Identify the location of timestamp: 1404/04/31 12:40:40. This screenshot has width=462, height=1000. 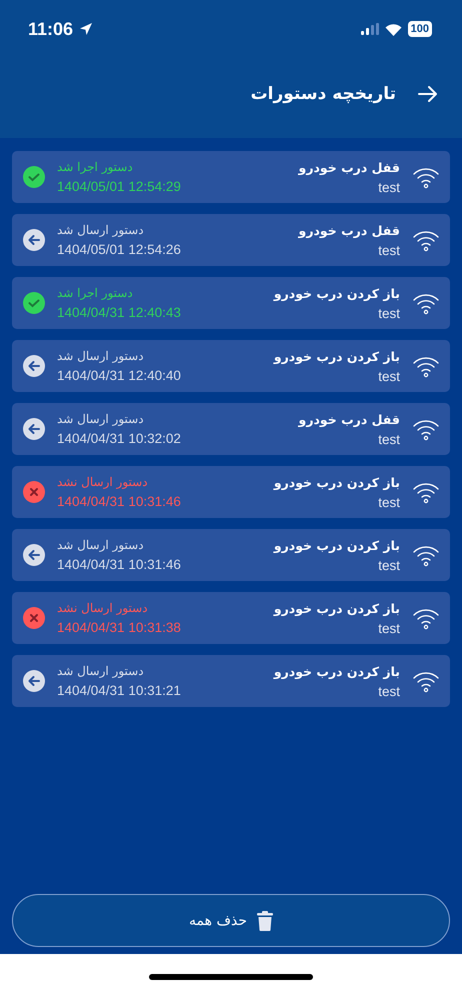
(119, 375).